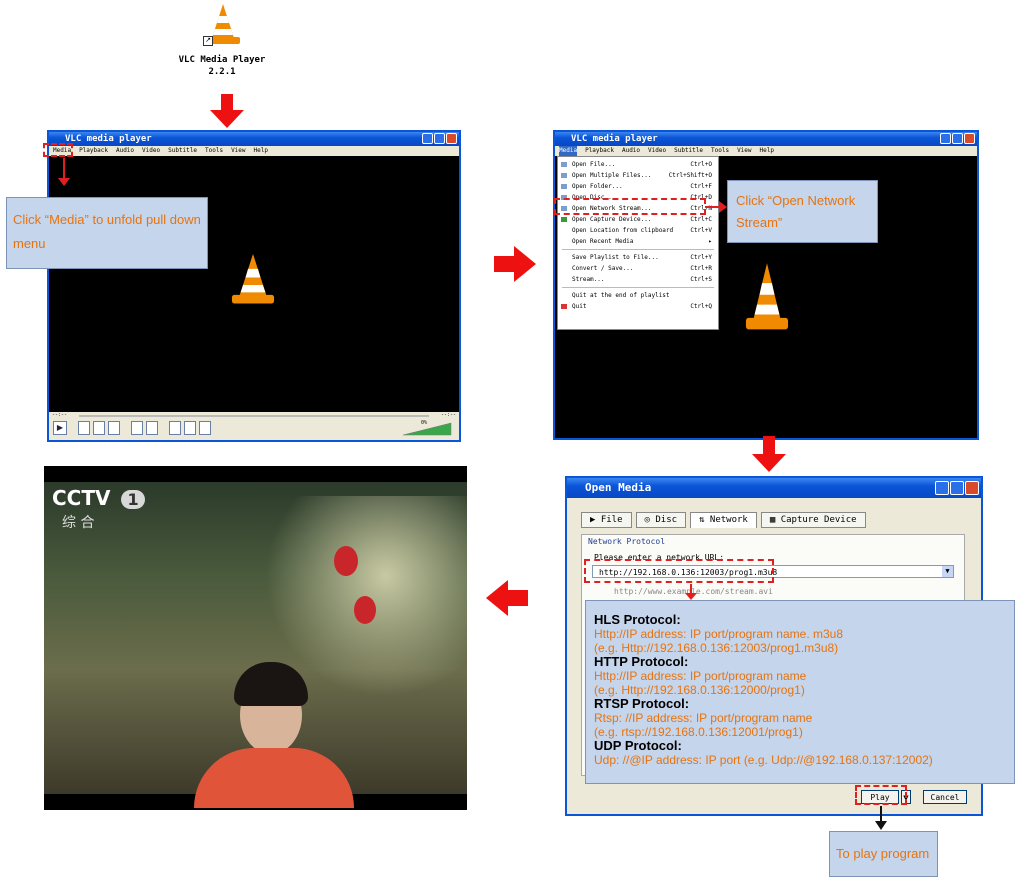  What do you see at coordinates (190, 428) in the screenshot?
I see `loop-button` at bounding box center [190, 428].